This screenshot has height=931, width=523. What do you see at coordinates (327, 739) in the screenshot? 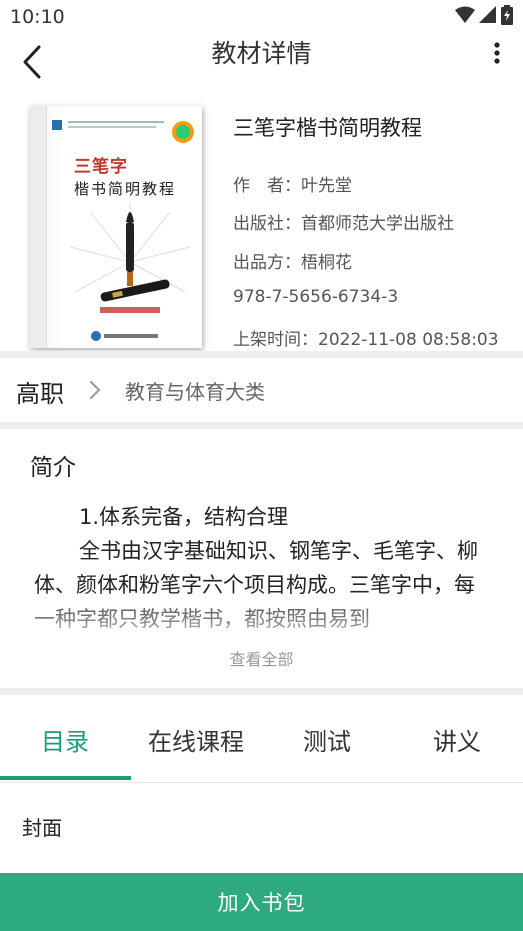
I see `tab-tests: 测试` at bounding box center [327, 739].